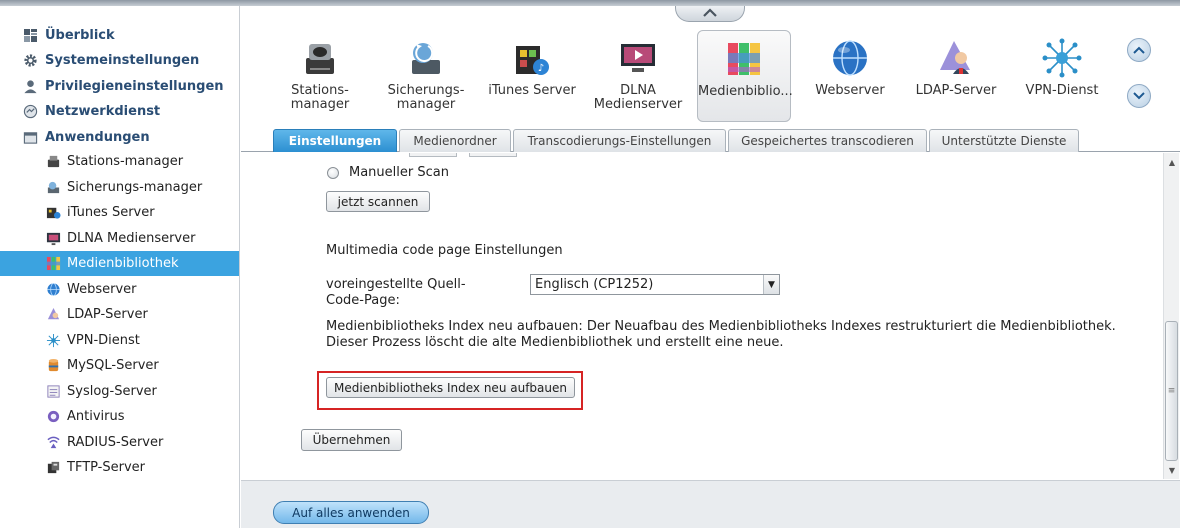 The height and width of the screenshot is (528, 1180). What do you see at coordinates (131, 238) in the screenshot?
I see `sidebar-item-label: DLNA Medienserver` at bounding box center [131, 238].